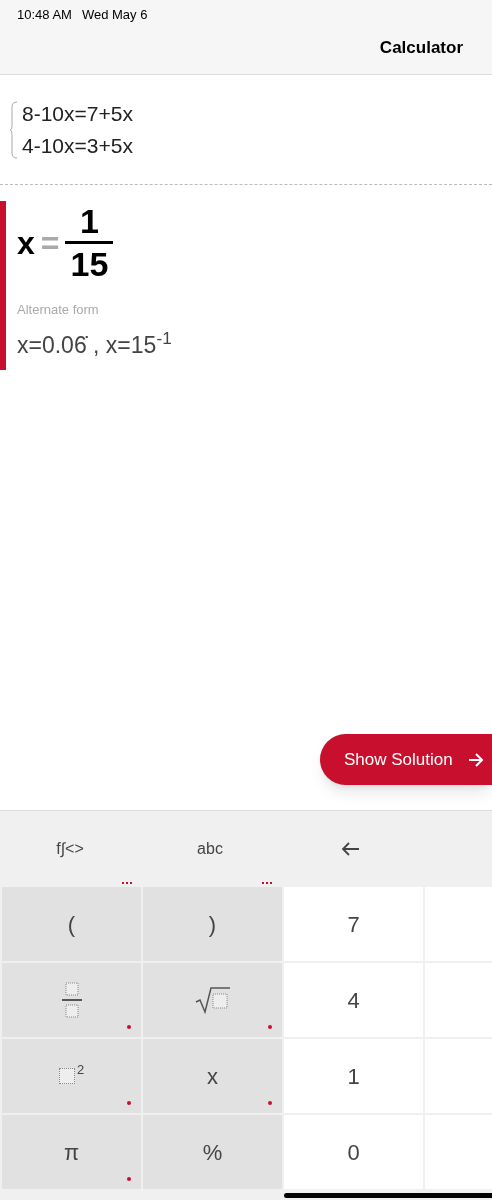  I want to click on numerator: 1, so click(89, 221).